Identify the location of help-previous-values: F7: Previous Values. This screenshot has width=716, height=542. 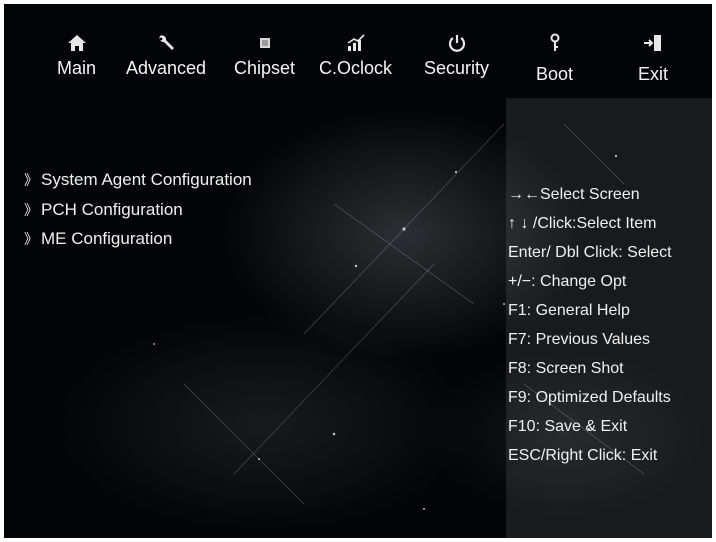
(579, 339).